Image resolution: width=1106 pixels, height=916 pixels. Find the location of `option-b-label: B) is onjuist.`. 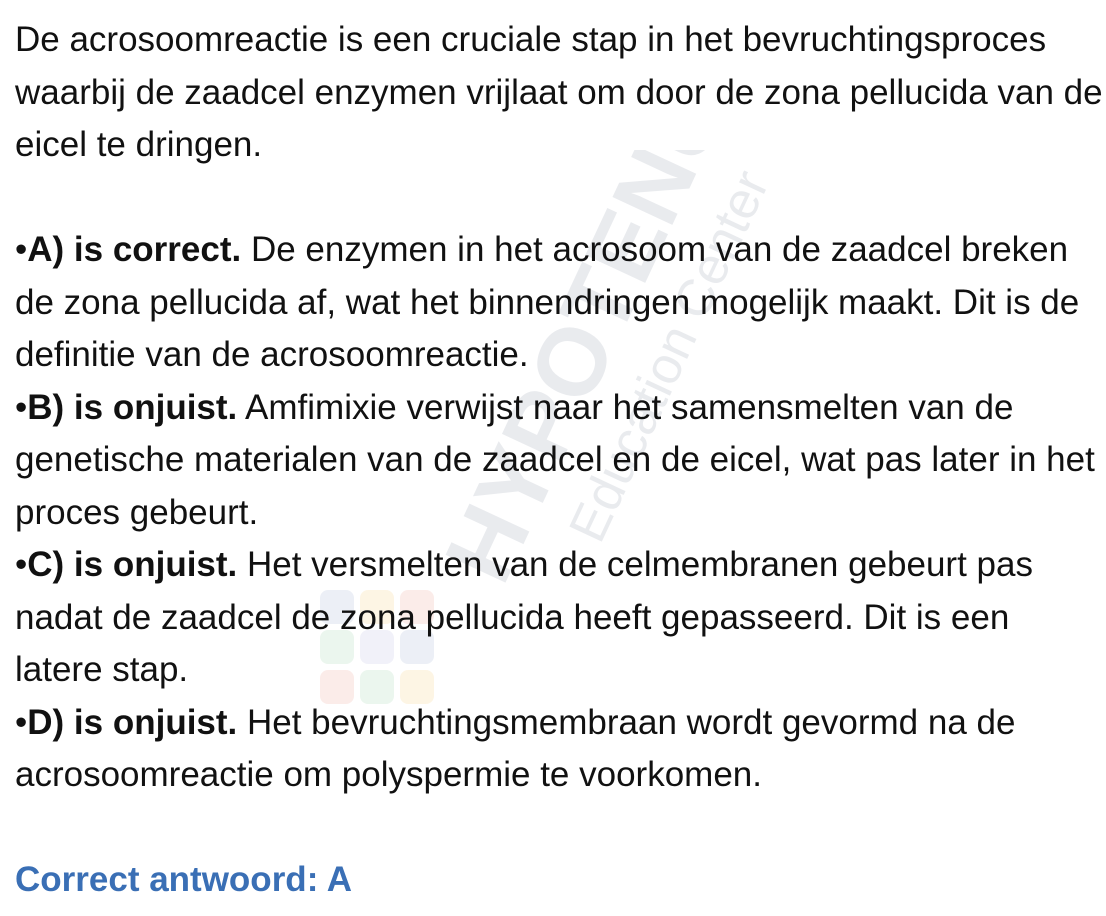

option-b-label: B) is onjuist. is located at coordinates (132, 407).